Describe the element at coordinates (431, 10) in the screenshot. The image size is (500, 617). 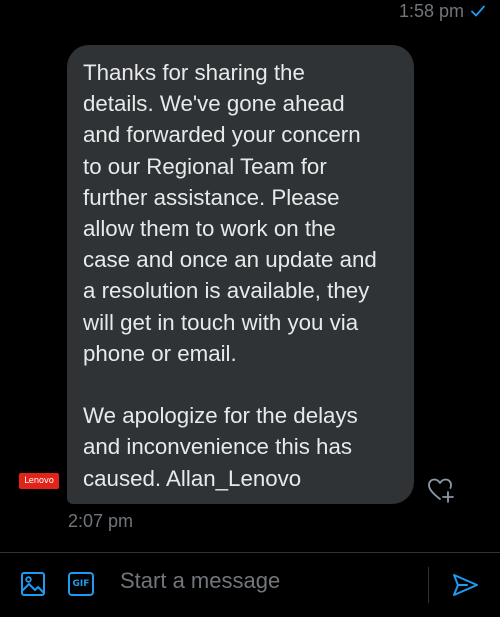
I see `previous-message-time: 1:58 pm` at that location.